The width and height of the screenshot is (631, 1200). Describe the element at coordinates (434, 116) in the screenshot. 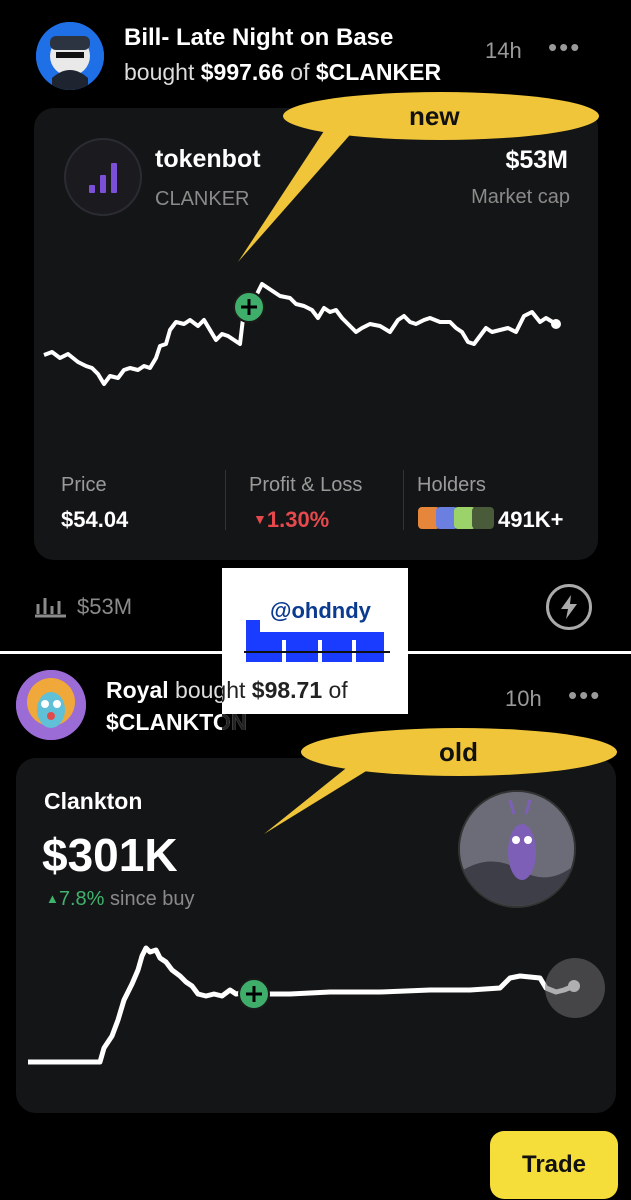

I see `annotation-new-label: new` at that location.